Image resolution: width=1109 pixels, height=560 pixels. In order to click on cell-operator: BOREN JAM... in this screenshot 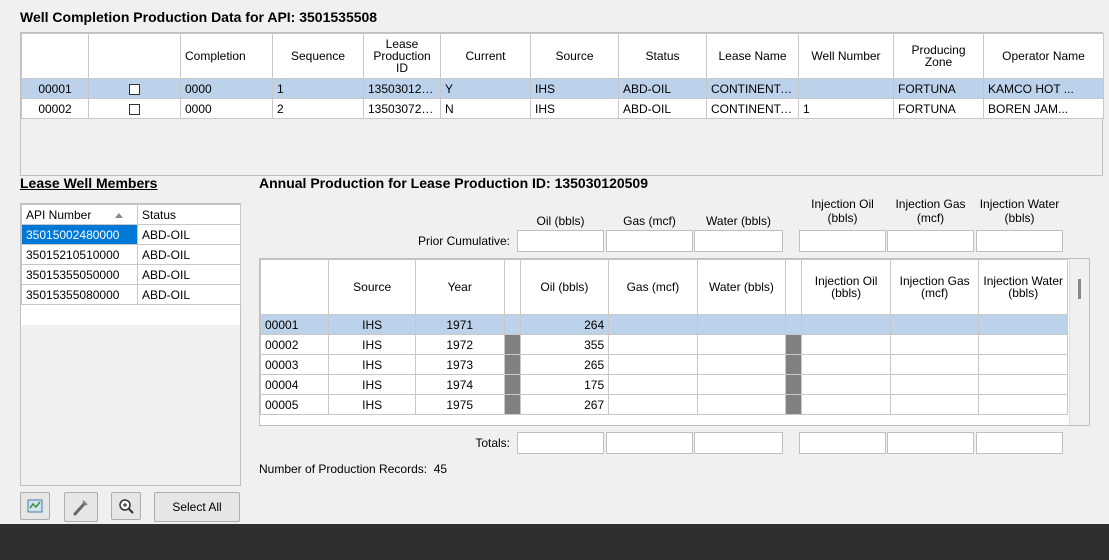, I will do `click(1043, 108)`.